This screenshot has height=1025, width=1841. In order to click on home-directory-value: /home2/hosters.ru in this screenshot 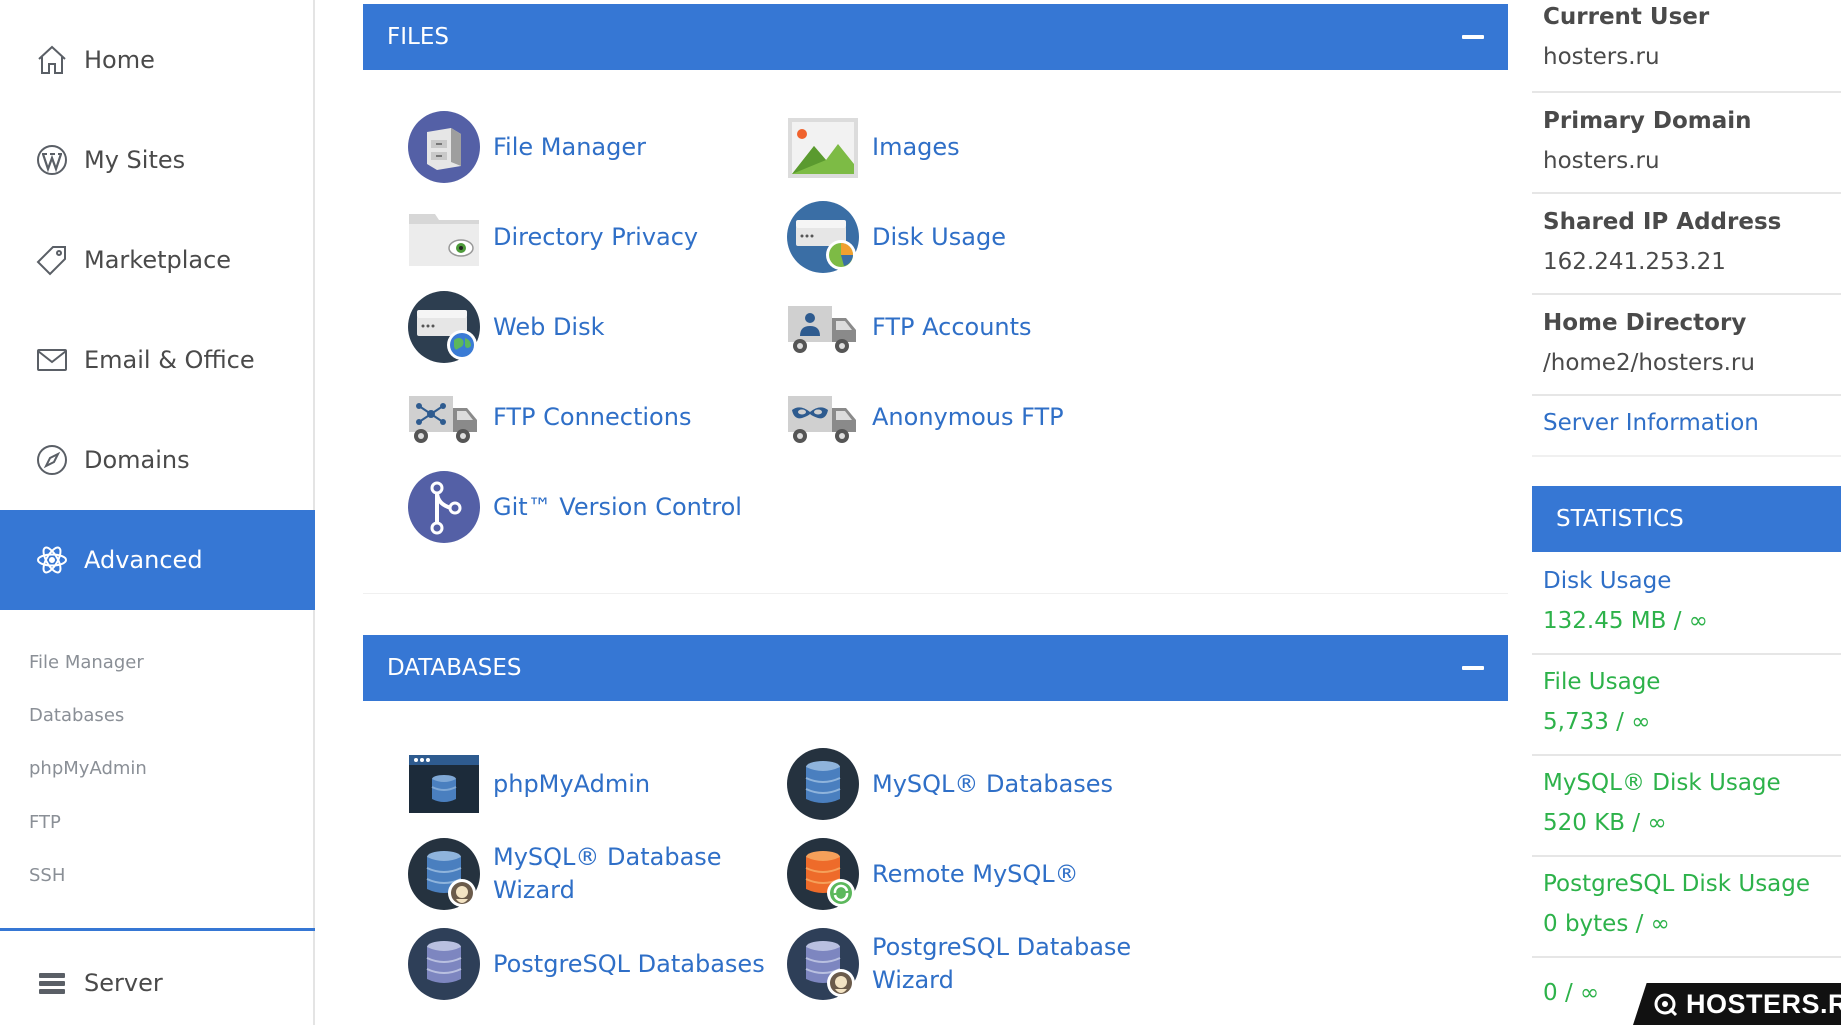, I will do `click(1649, 363)`.